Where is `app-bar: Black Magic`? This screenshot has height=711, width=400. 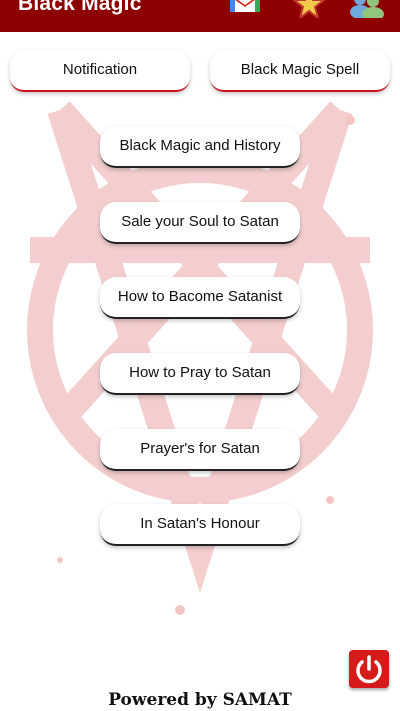
app-bar: Black Magic is located at coordinates (200, 16).